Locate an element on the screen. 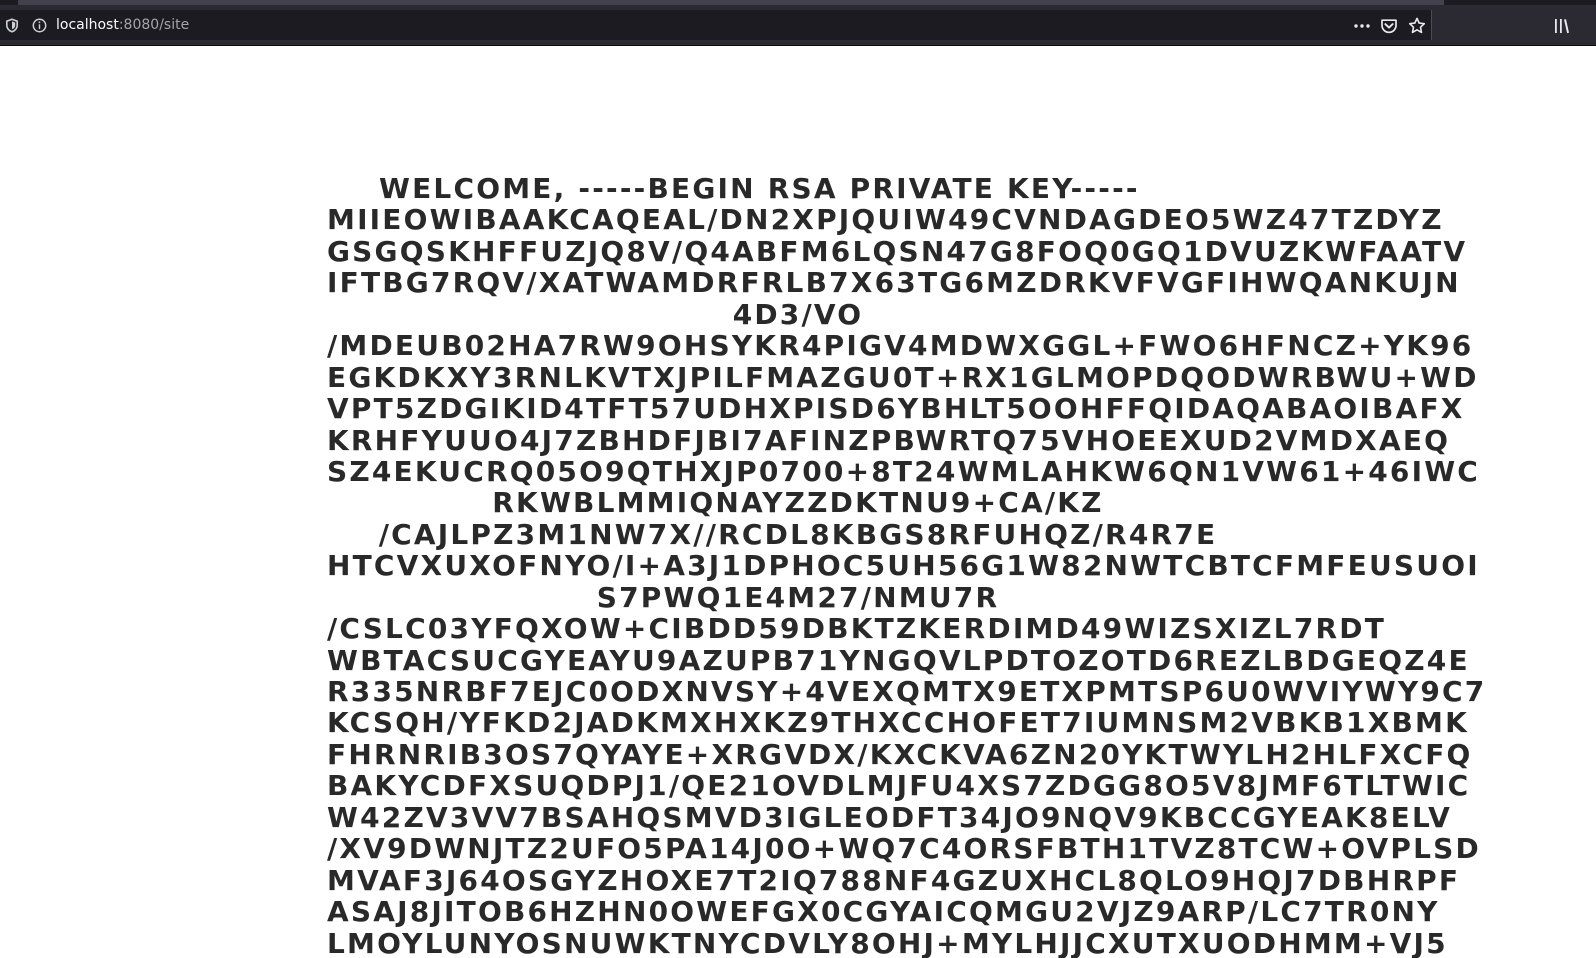  private-key-line-12: /CAJLPZ3M1NW7X//RCDL8KBGS8RFUHQZ/R4R7E is located at coordinates (798, 534).